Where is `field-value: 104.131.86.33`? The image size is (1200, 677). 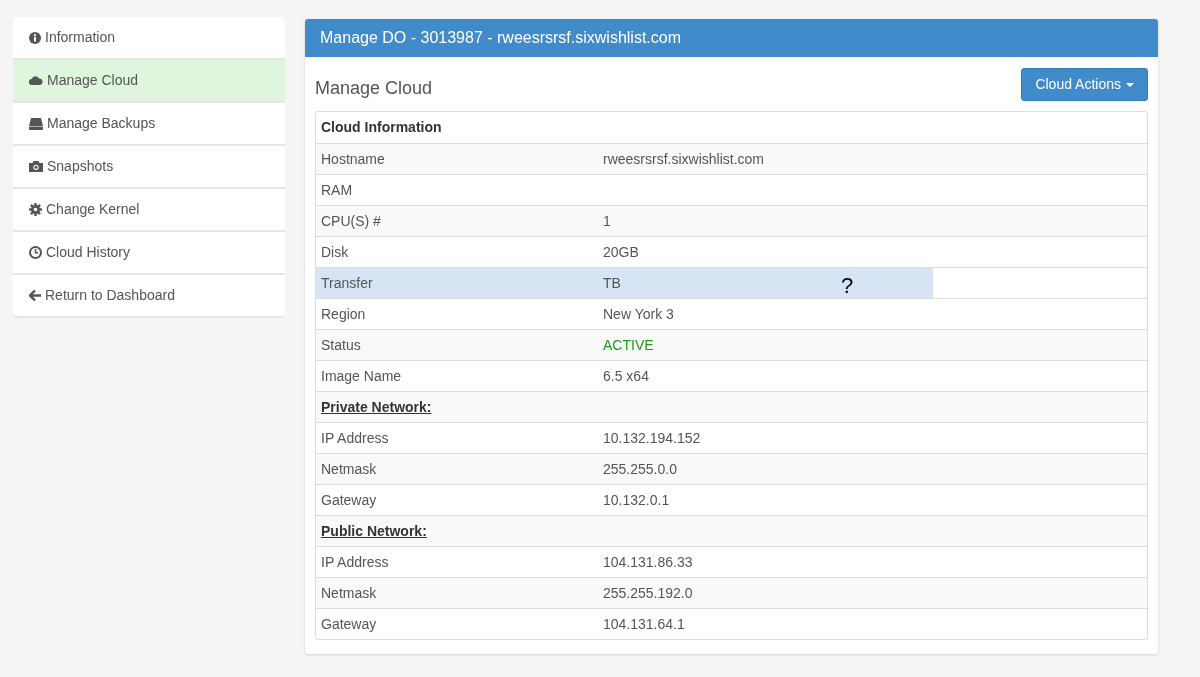
field-value: 104.131.86.33 is located at coordinates (648, 562).